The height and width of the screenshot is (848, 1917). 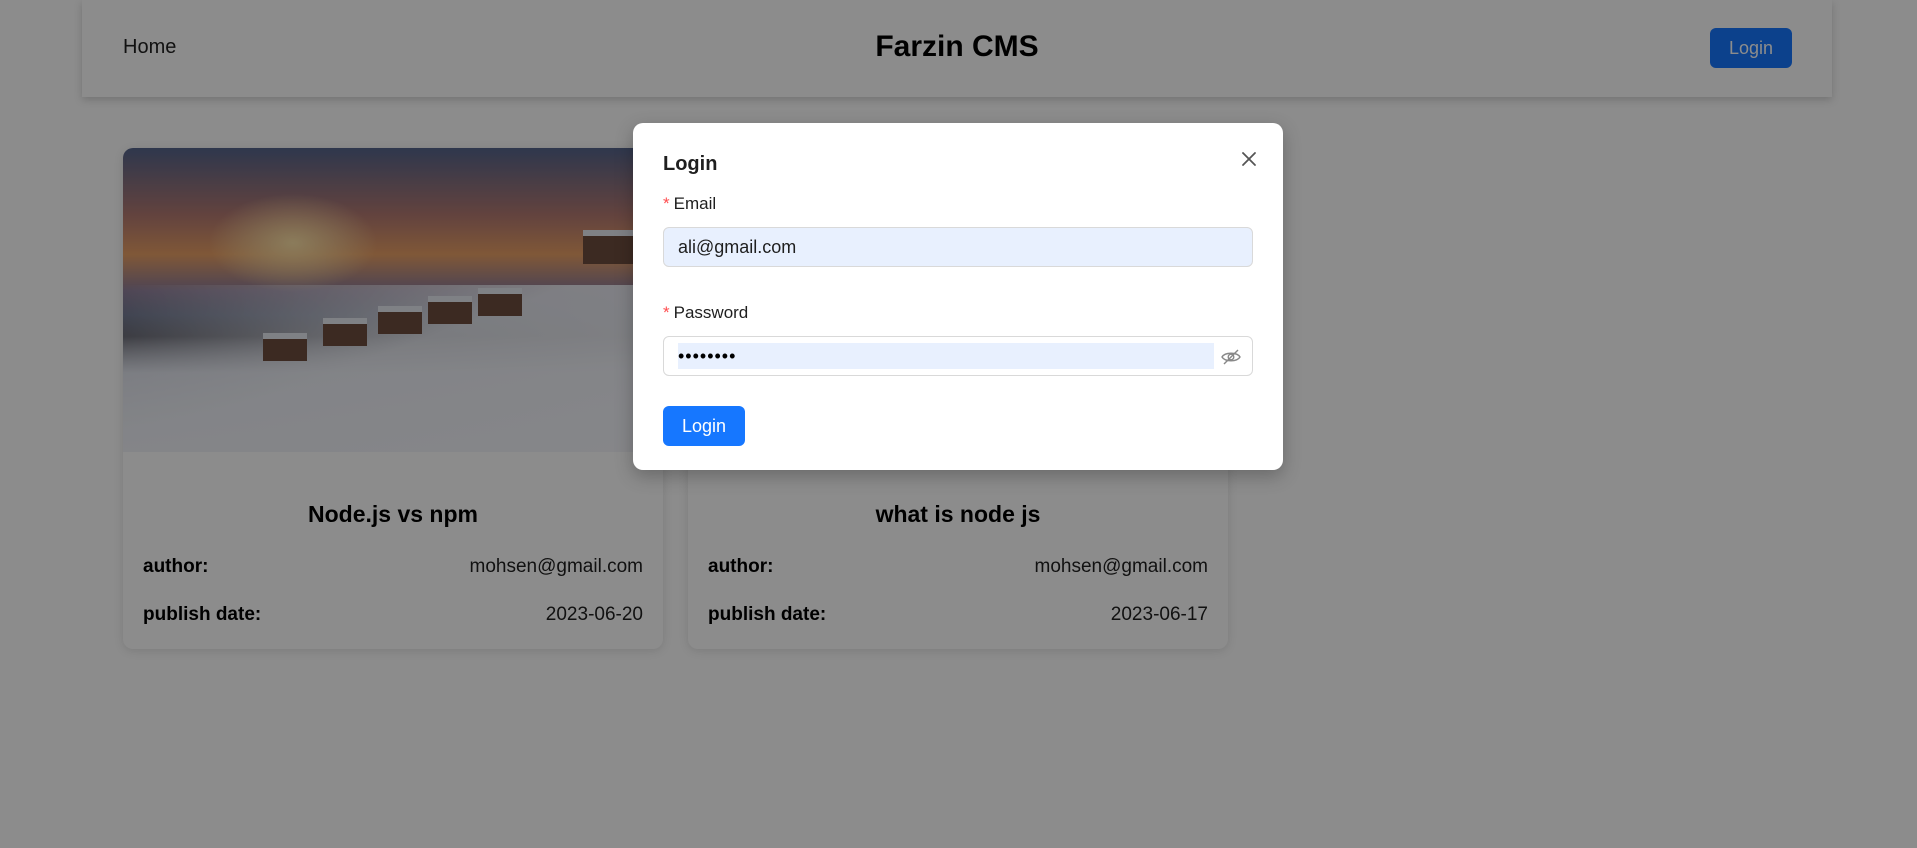 I want to click on password-label: * Password, so click(x=705, y=313).